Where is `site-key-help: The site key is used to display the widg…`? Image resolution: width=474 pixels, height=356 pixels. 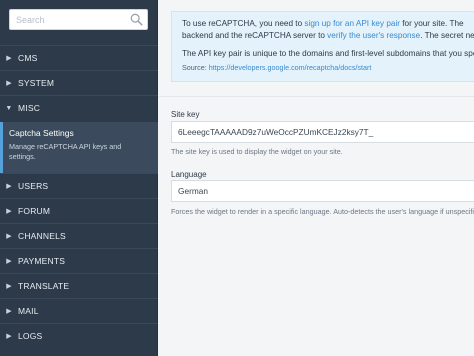
site-key-help: The site key is used to display the widg… is located at coordinates (257, 151).